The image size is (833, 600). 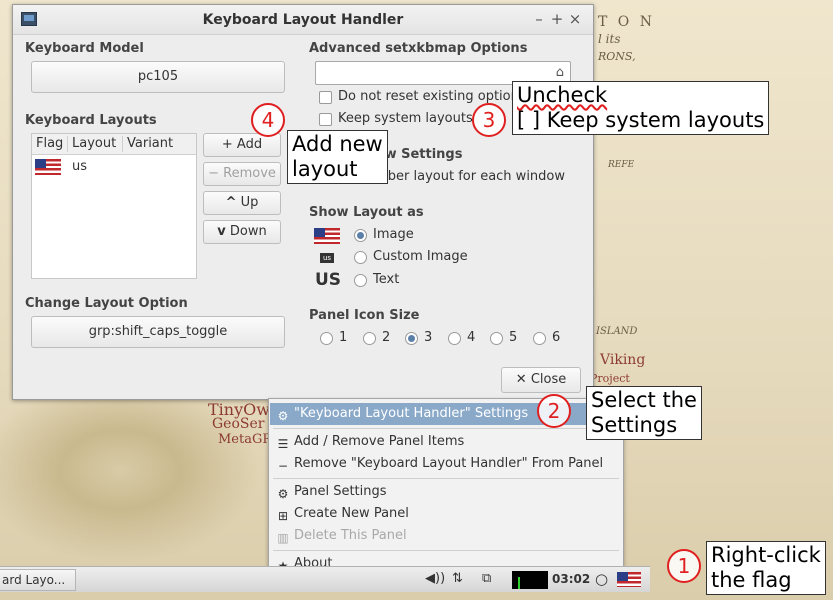 I want to click on move-up-button: ^ Up, so click(x=242, y=203).